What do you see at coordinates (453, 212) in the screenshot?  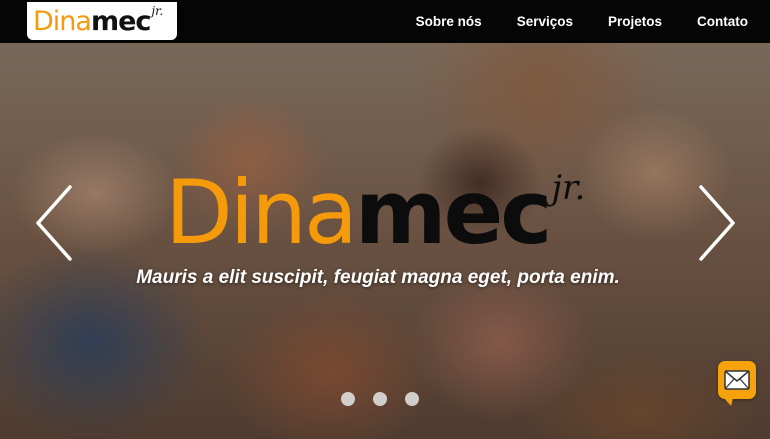 I see `hero-logo-part2: mec` at bounding box center [453, 212].